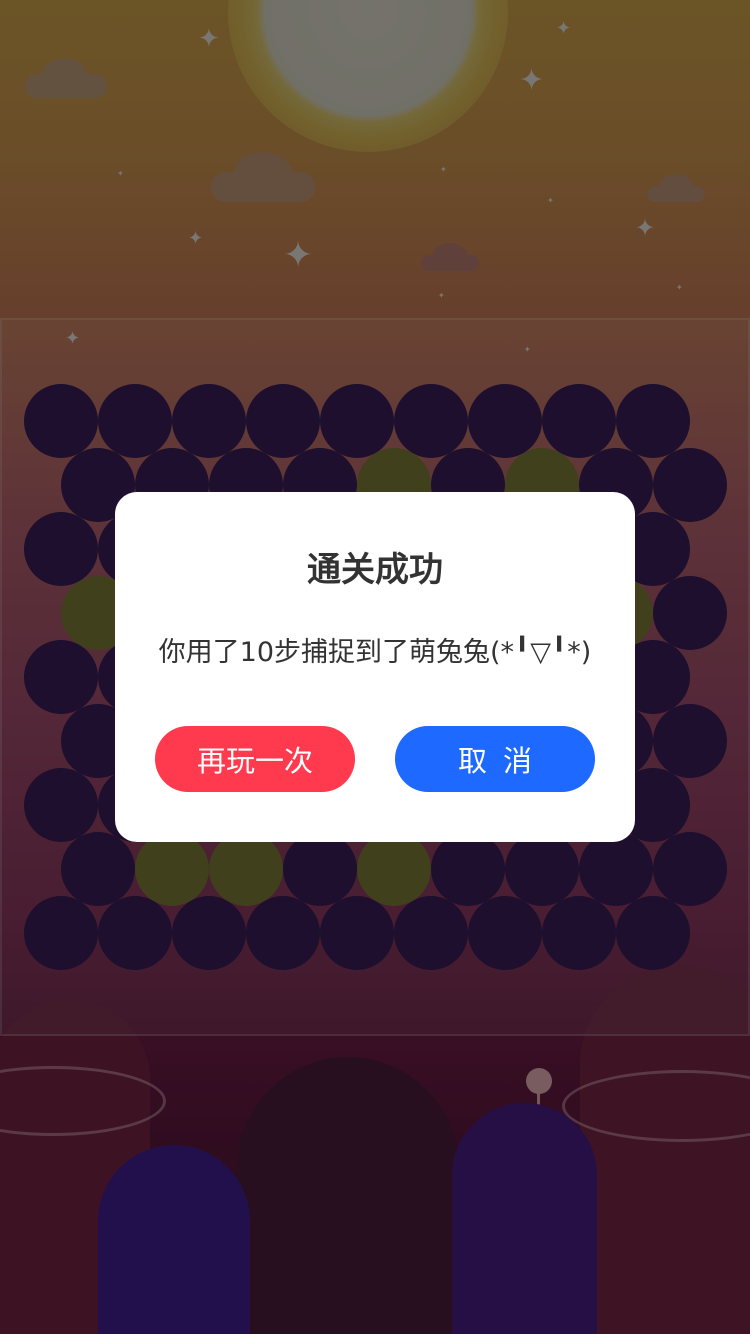 The height and width of the screenshot is (1334, 750). What do you see at coordinates (255, 759) in the screenshot?
I see `play-again-button: 再玩一次` at bounding box center [255, 759].